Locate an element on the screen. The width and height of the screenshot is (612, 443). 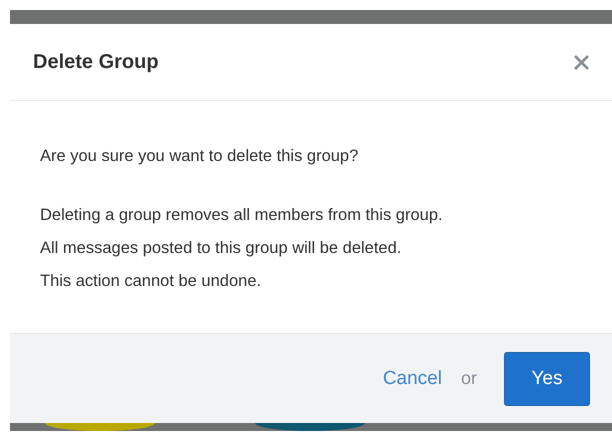
warning-text: This action cannot be undone. is located at coordinates (151, 281).